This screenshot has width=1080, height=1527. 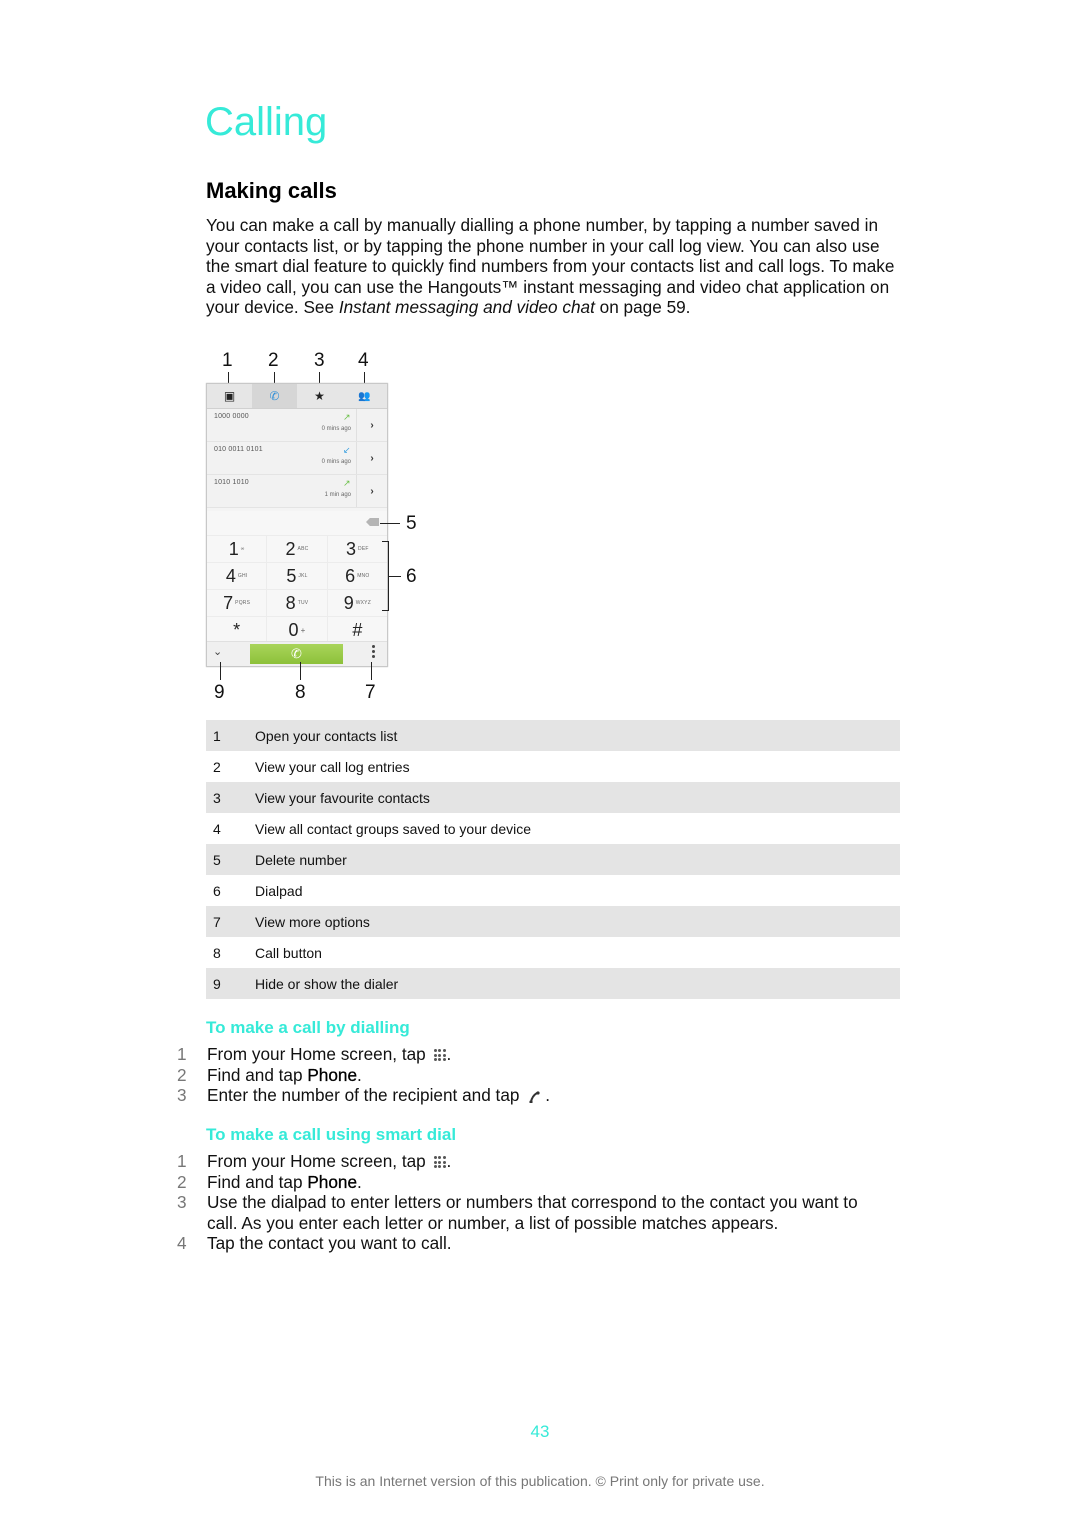 I want to click on page-number: 43, so click(x=540, y=1431).